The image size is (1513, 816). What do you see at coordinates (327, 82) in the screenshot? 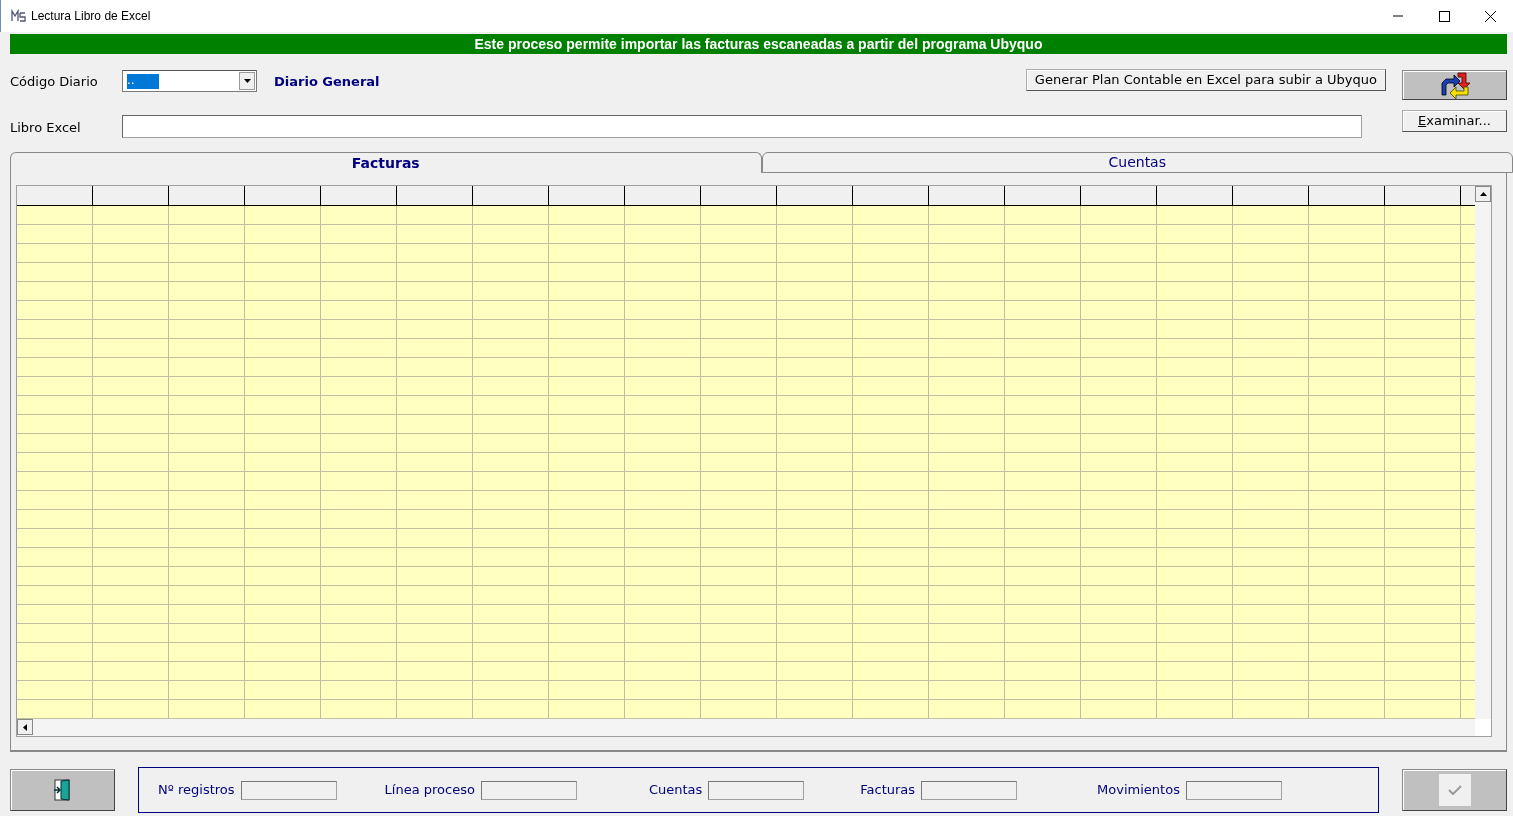
I see `journal-name: Diario General` at bounding box center [327, 82].